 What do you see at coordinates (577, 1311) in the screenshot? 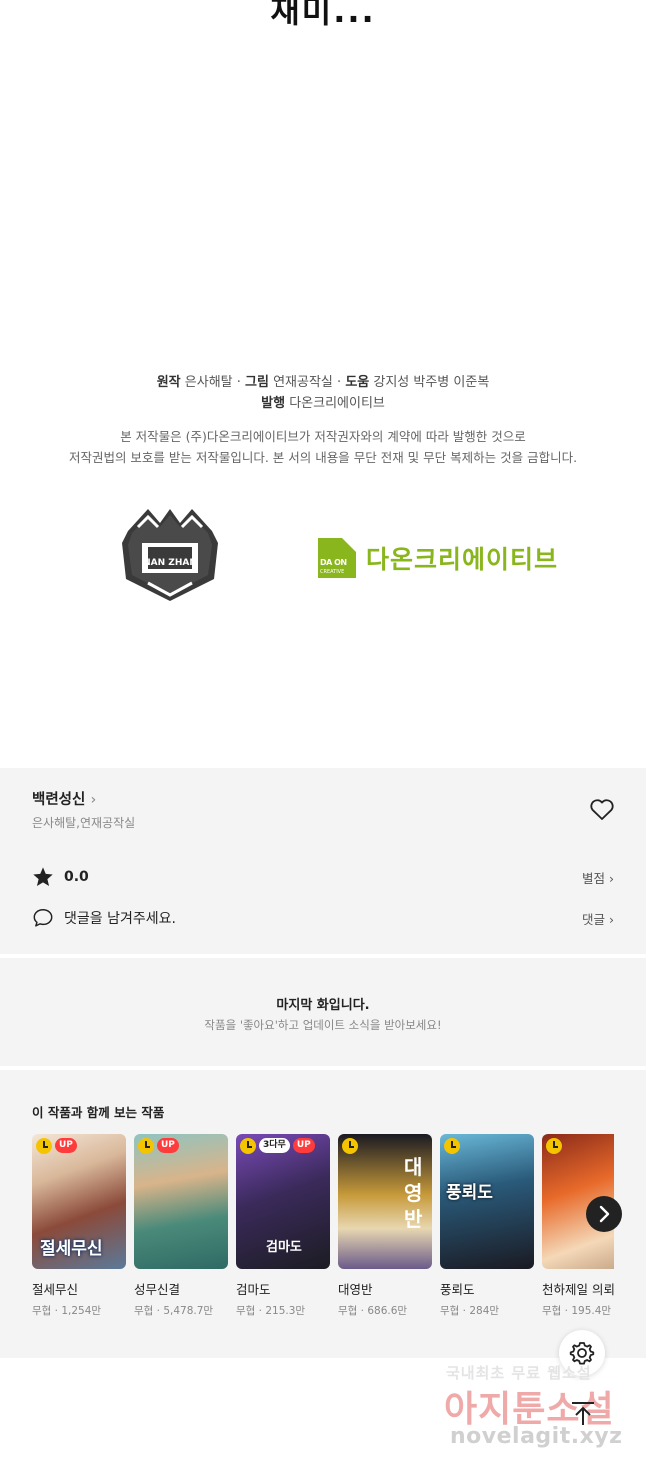
I see `card-meta: 무협 · 195.4만` at bounding box center [577, 1311].